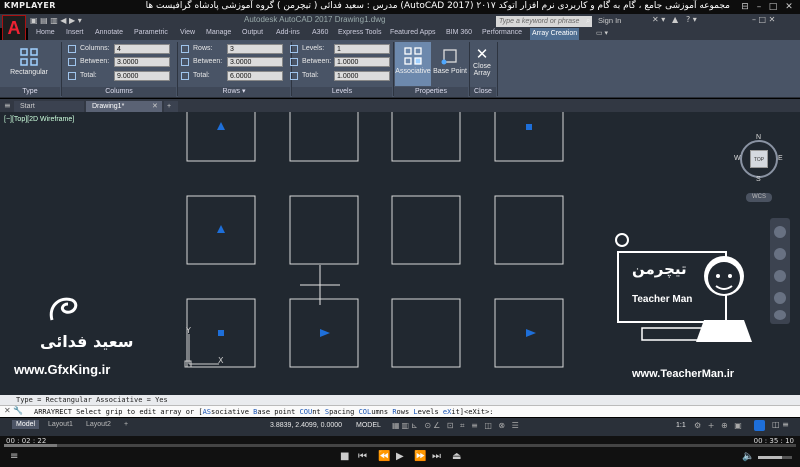 This screenshot has width=800, height=467. What do you see at coordinates (780, 424) in the screenshot?
I see `customize-status-icon: ◫ ≡` at bounding box center [780, 424].